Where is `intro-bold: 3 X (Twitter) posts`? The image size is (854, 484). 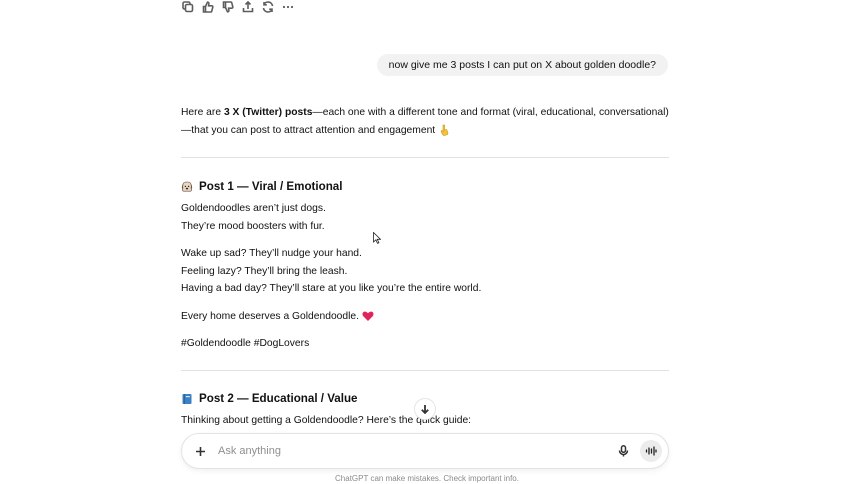
intro-bold: 3 X (Twitter) posts is located at coordinates (268, 112).